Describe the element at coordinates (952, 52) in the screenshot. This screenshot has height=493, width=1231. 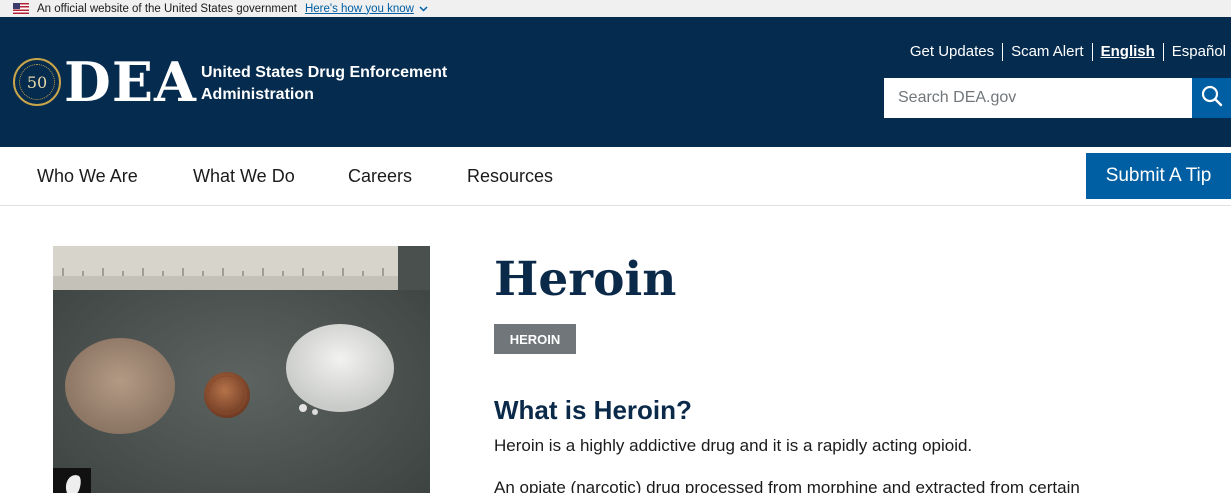
I see `get-updates-link: Get Updates` at that location.